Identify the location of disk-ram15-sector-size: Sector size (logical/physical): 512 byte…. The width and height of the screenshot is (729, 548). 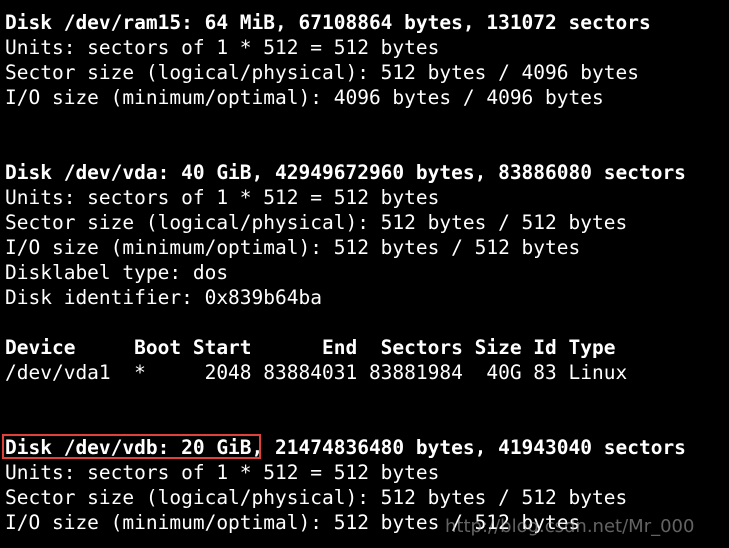
(322, 72).